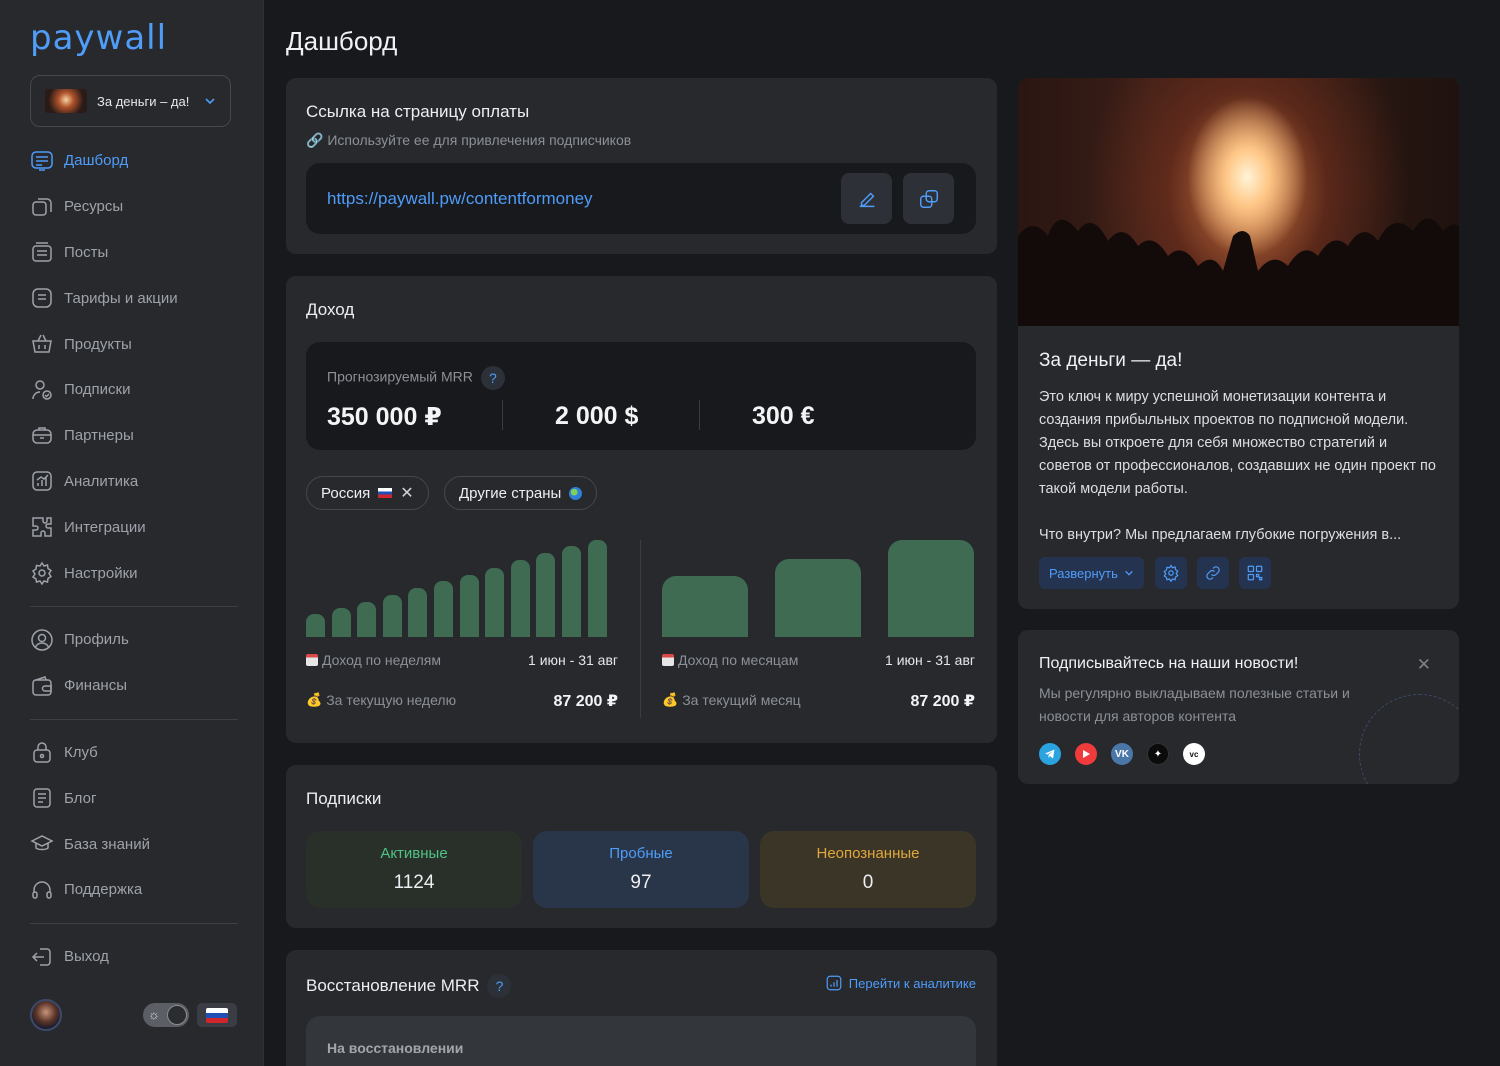 The width and height of the screenshot is (1500, 1066). What do you see at coordinates (134, 798) in the screenshot?
I see `sidebar-item-blog: Блог` at bounding box center [134, 798].